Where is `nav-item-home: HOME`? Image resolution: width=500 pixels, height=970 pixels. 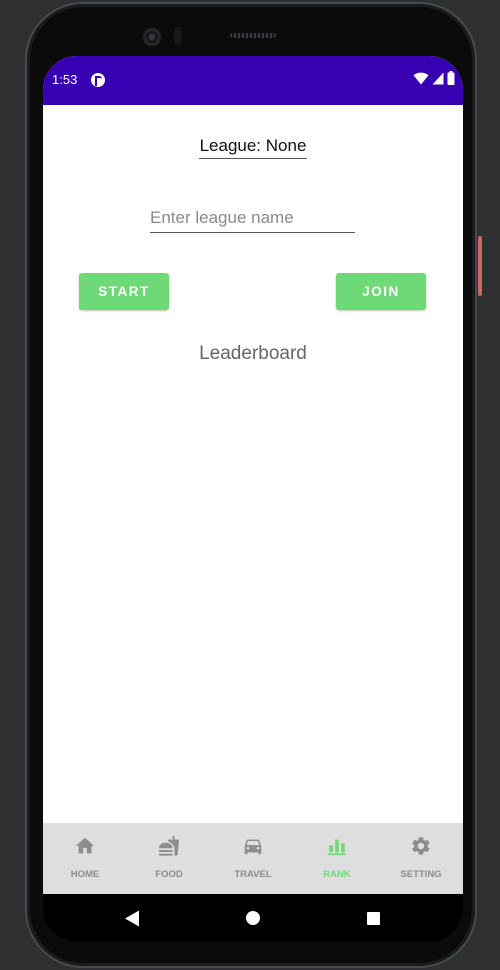
nav-item-home: HOME is located at coordinates (85, 858).